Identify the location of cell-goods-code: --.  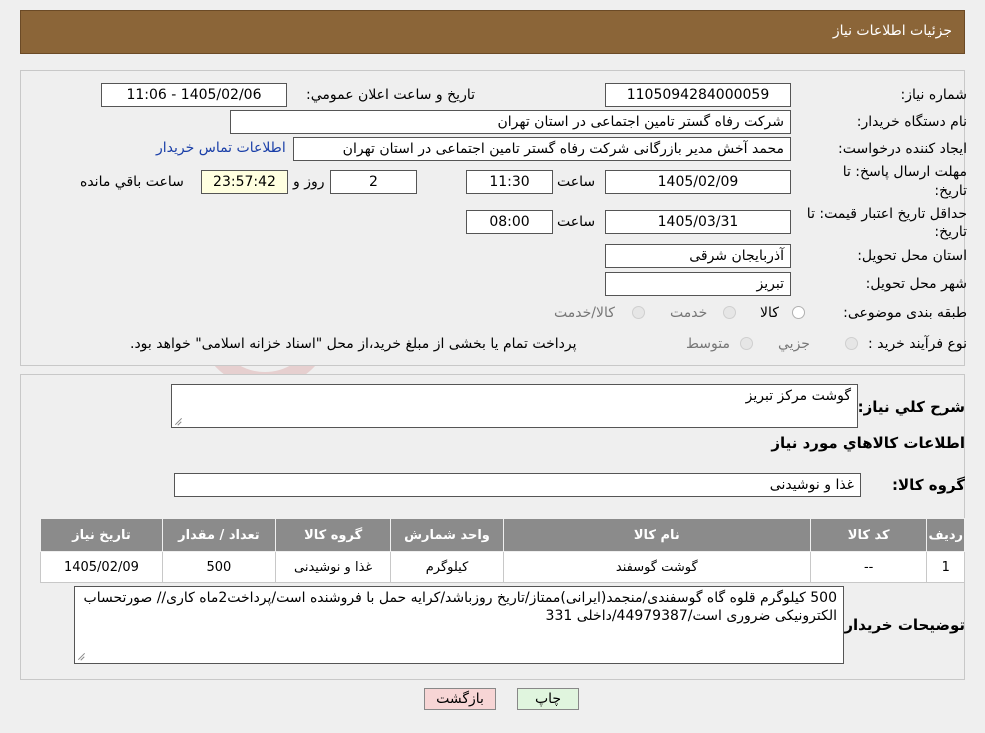
(868, 567).